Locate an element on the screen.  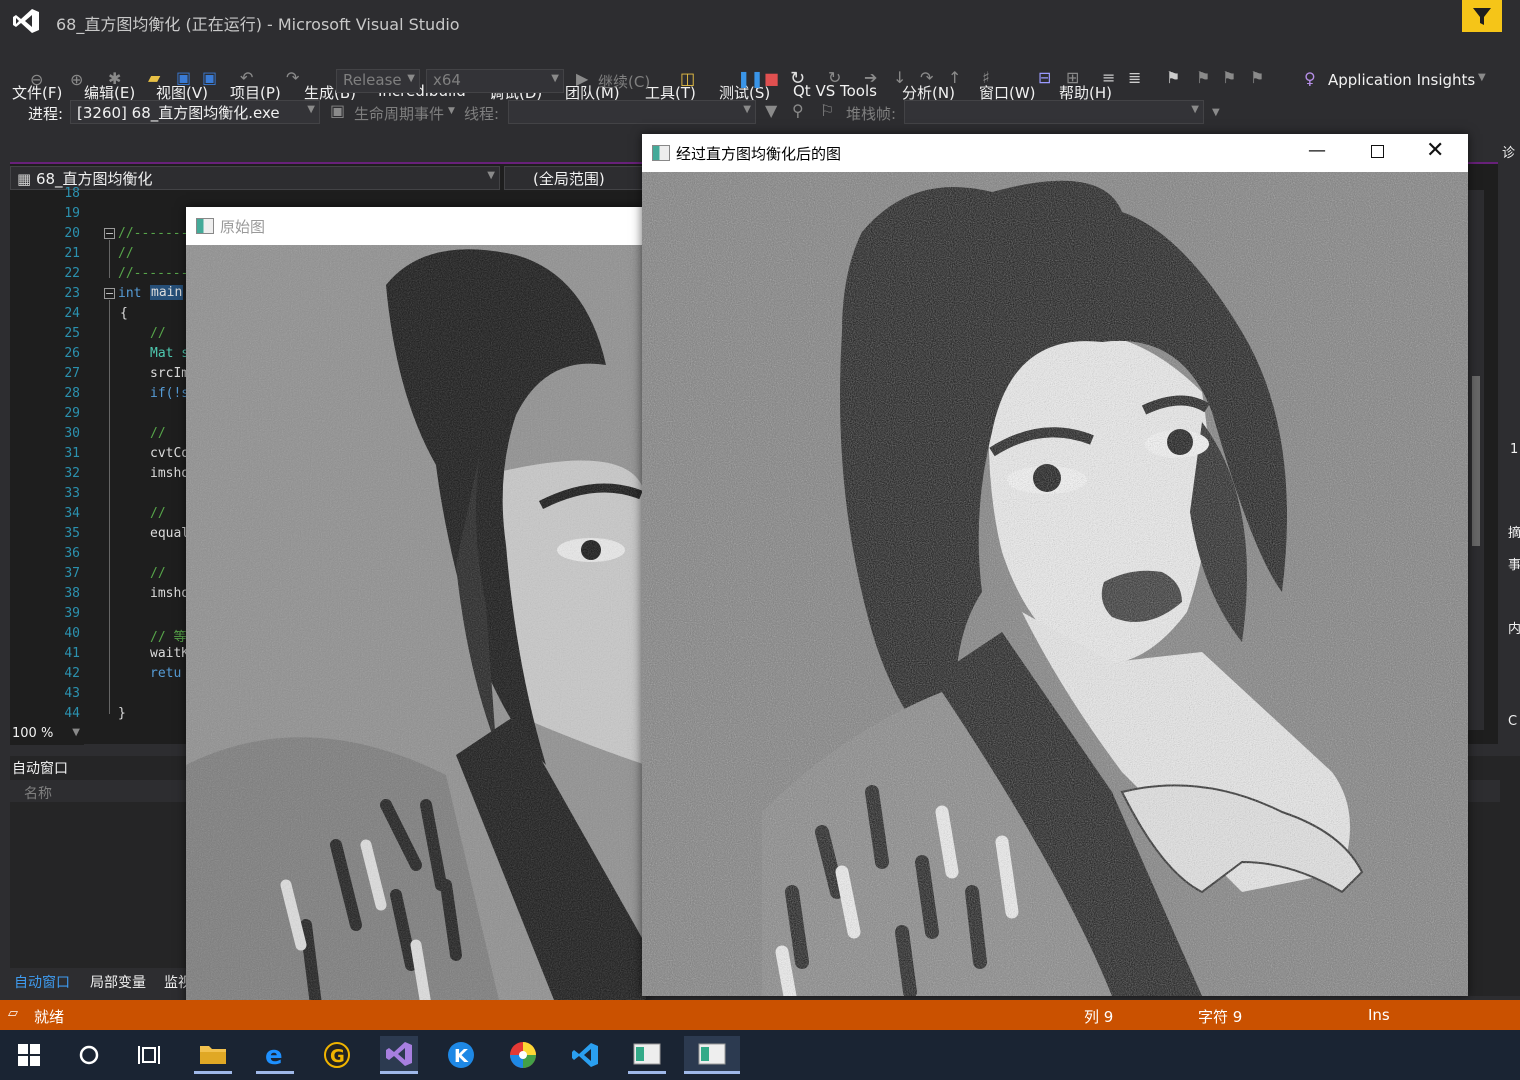
tab-autos: 自动窗口 is located at coordinates (42, 982).